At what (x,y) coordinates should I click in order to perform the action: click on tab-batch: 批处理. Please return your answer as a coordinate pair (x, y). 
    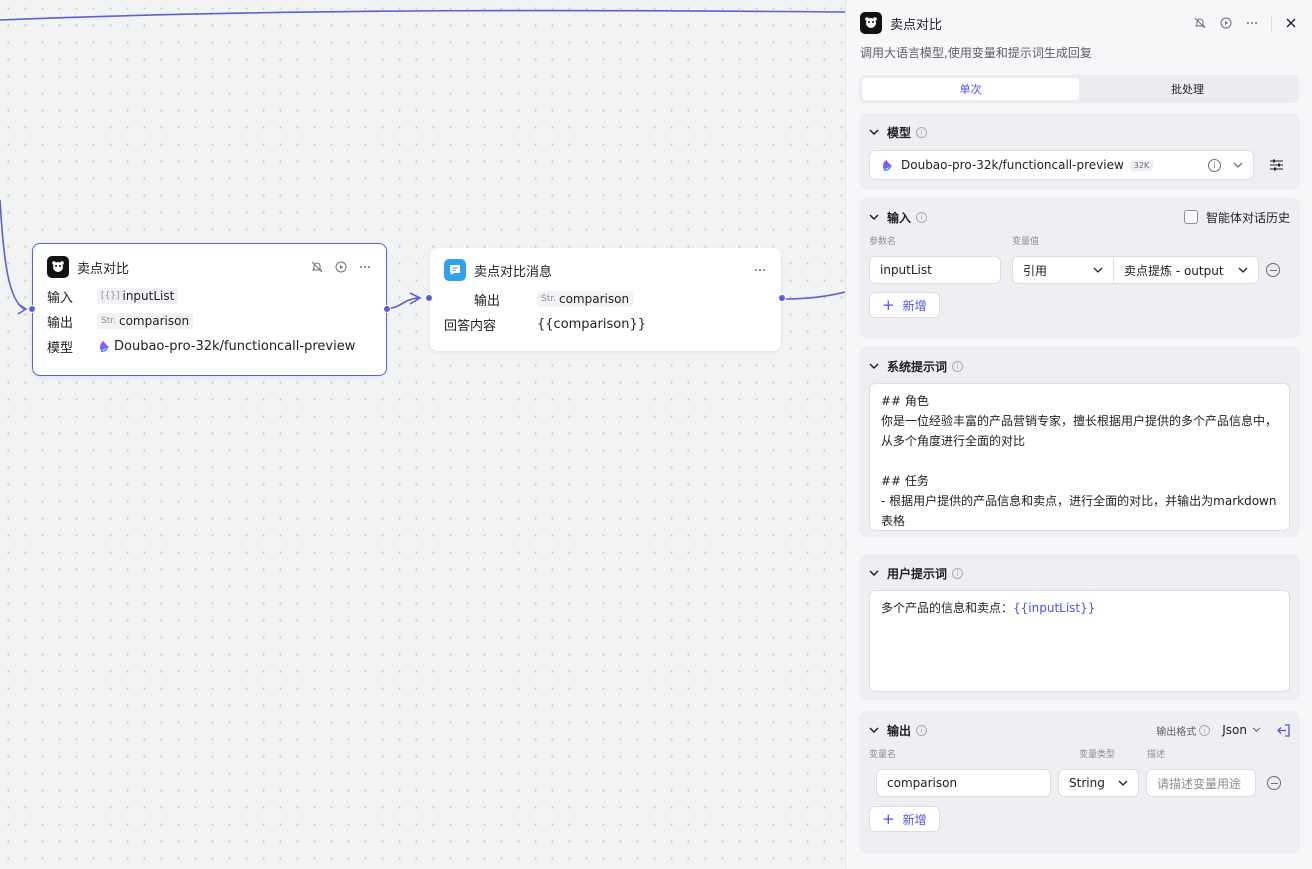
    Looking at the image, I should click on (1187, 89).